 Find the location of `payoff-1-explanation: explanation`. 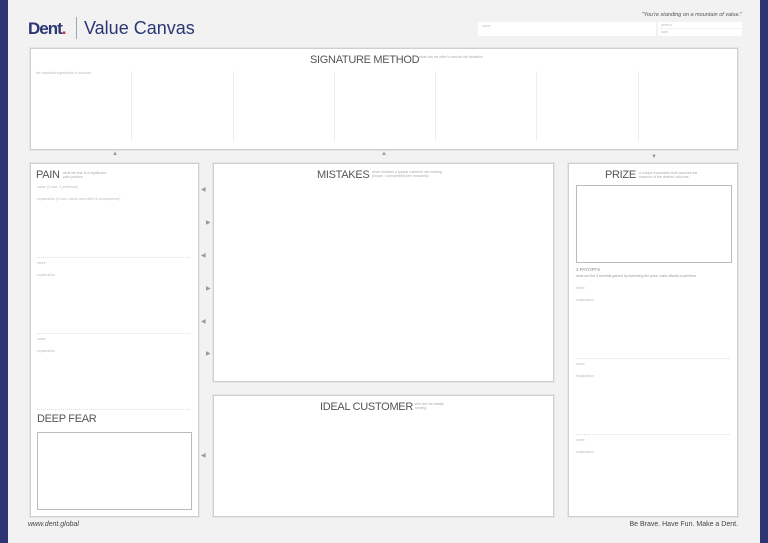

payoff-1-explanation: explanation is located at coordinates (585, 300).